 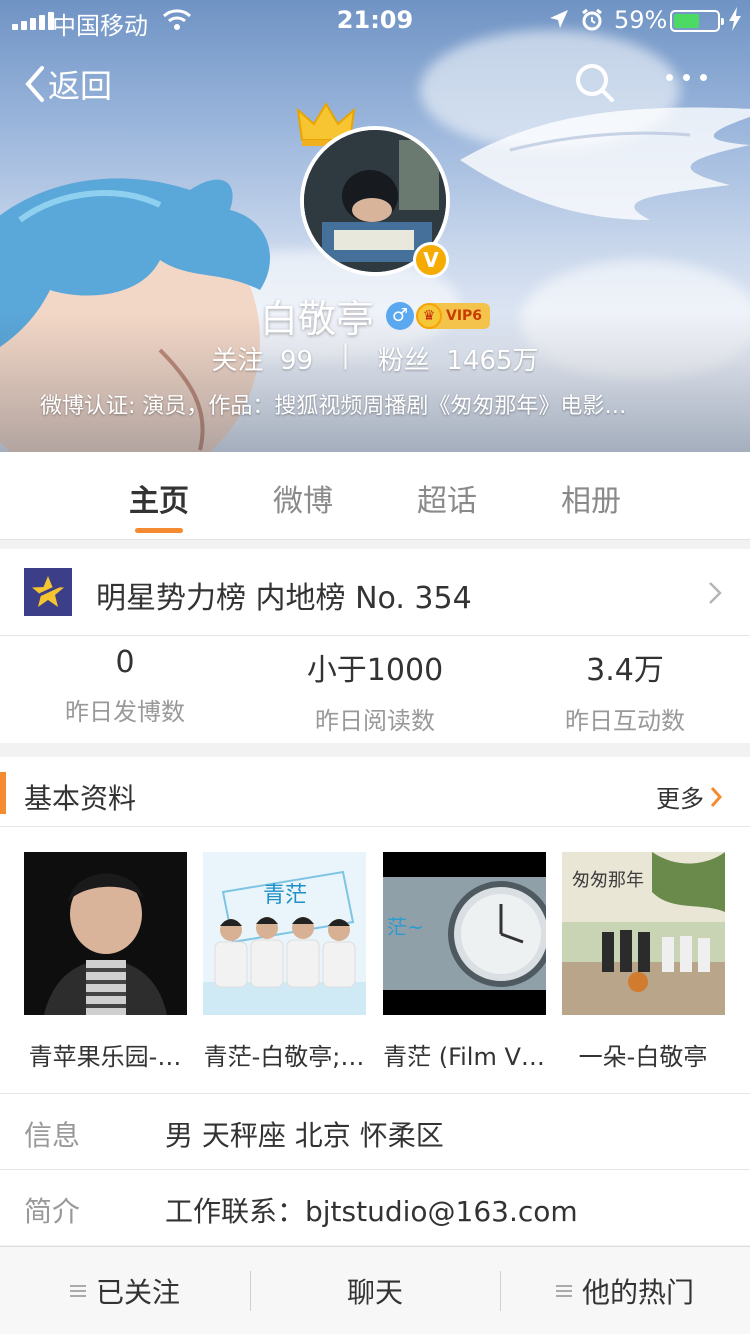 I want to click on stat-value: 0, so click(x=125, y=662).